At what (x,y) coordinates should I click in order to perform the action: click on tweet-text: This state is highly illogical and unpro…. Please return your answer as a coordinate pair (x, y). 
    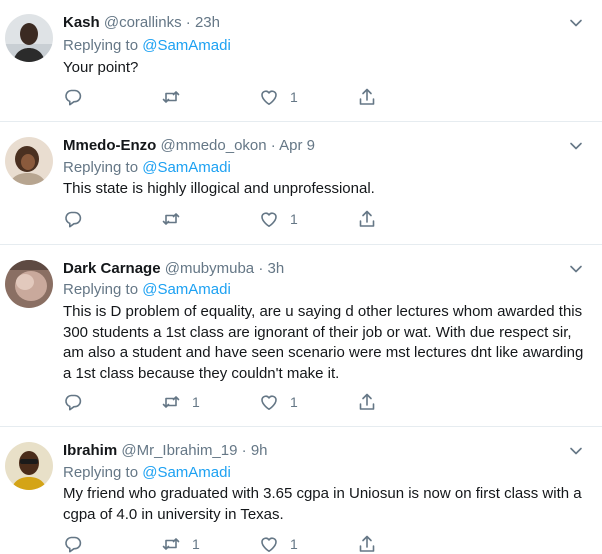
    Looking at the image, I should click on (219, 188).